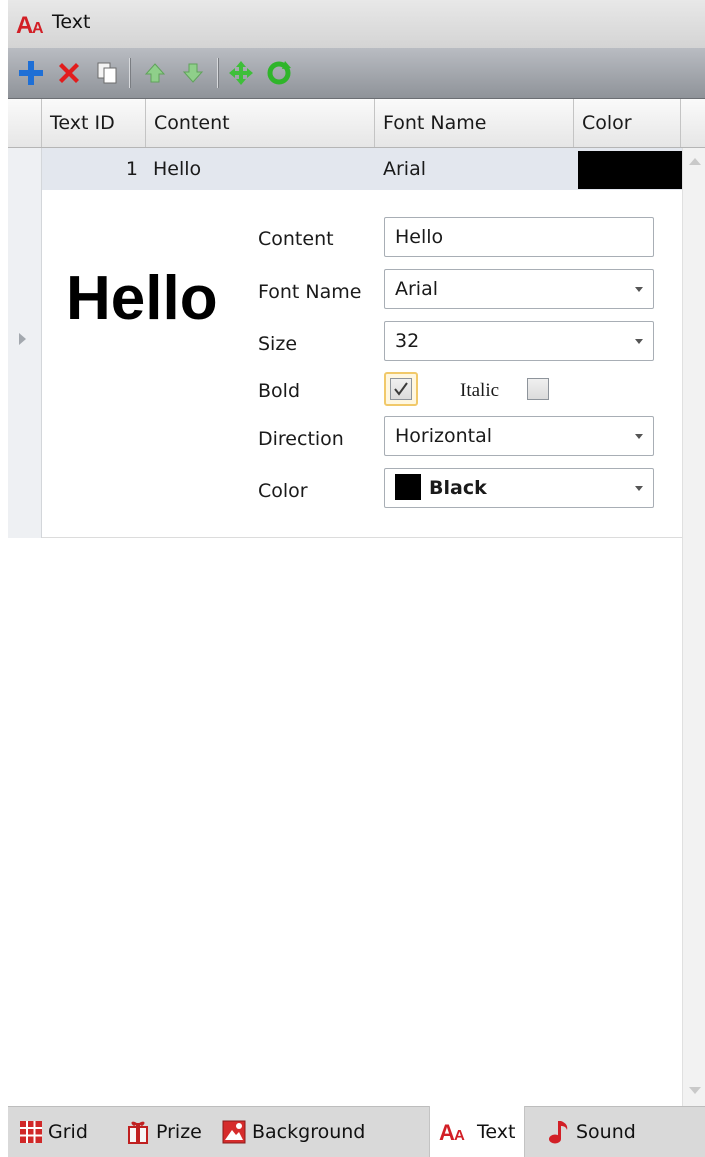 The height and width of the screenshot is (1157, 705). I want to click on panel-title: Text, so click(71, 22).